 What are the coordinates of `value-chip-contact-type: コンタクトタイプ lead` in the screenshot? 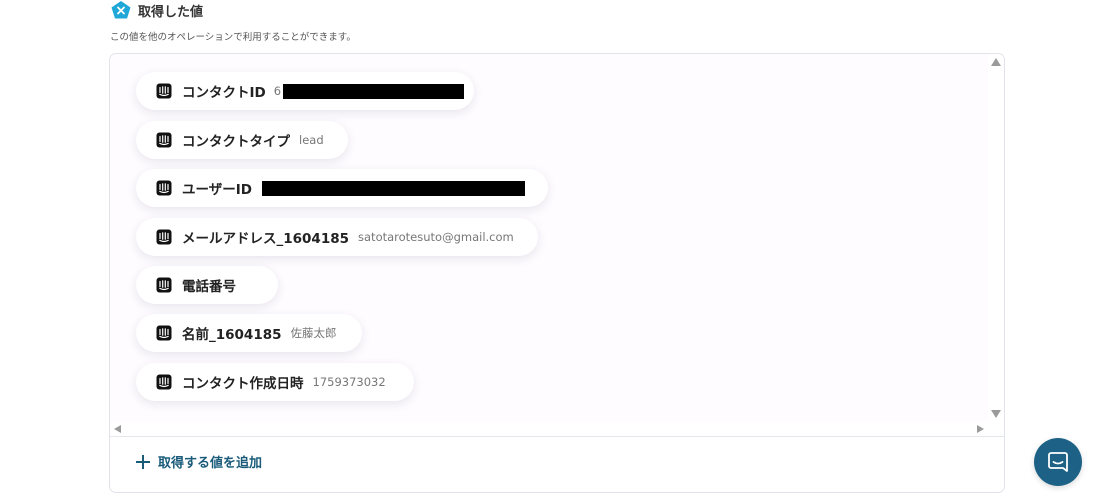 It's located at (242, 140).